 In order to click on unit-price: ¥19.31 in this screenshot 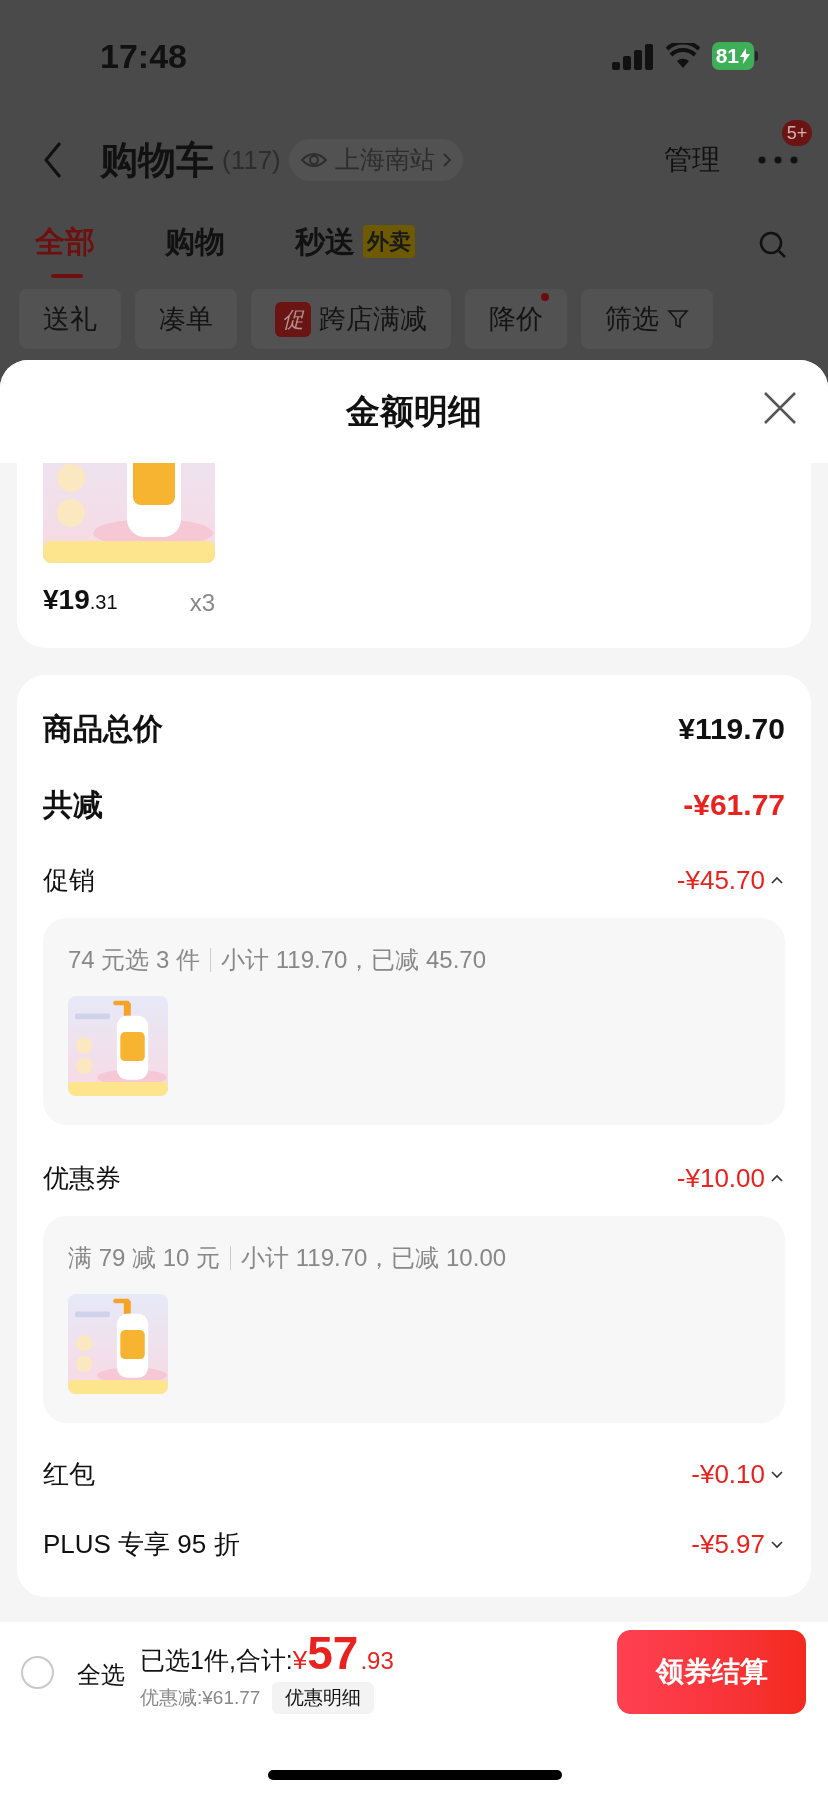, I will do `click(80, 600)`.